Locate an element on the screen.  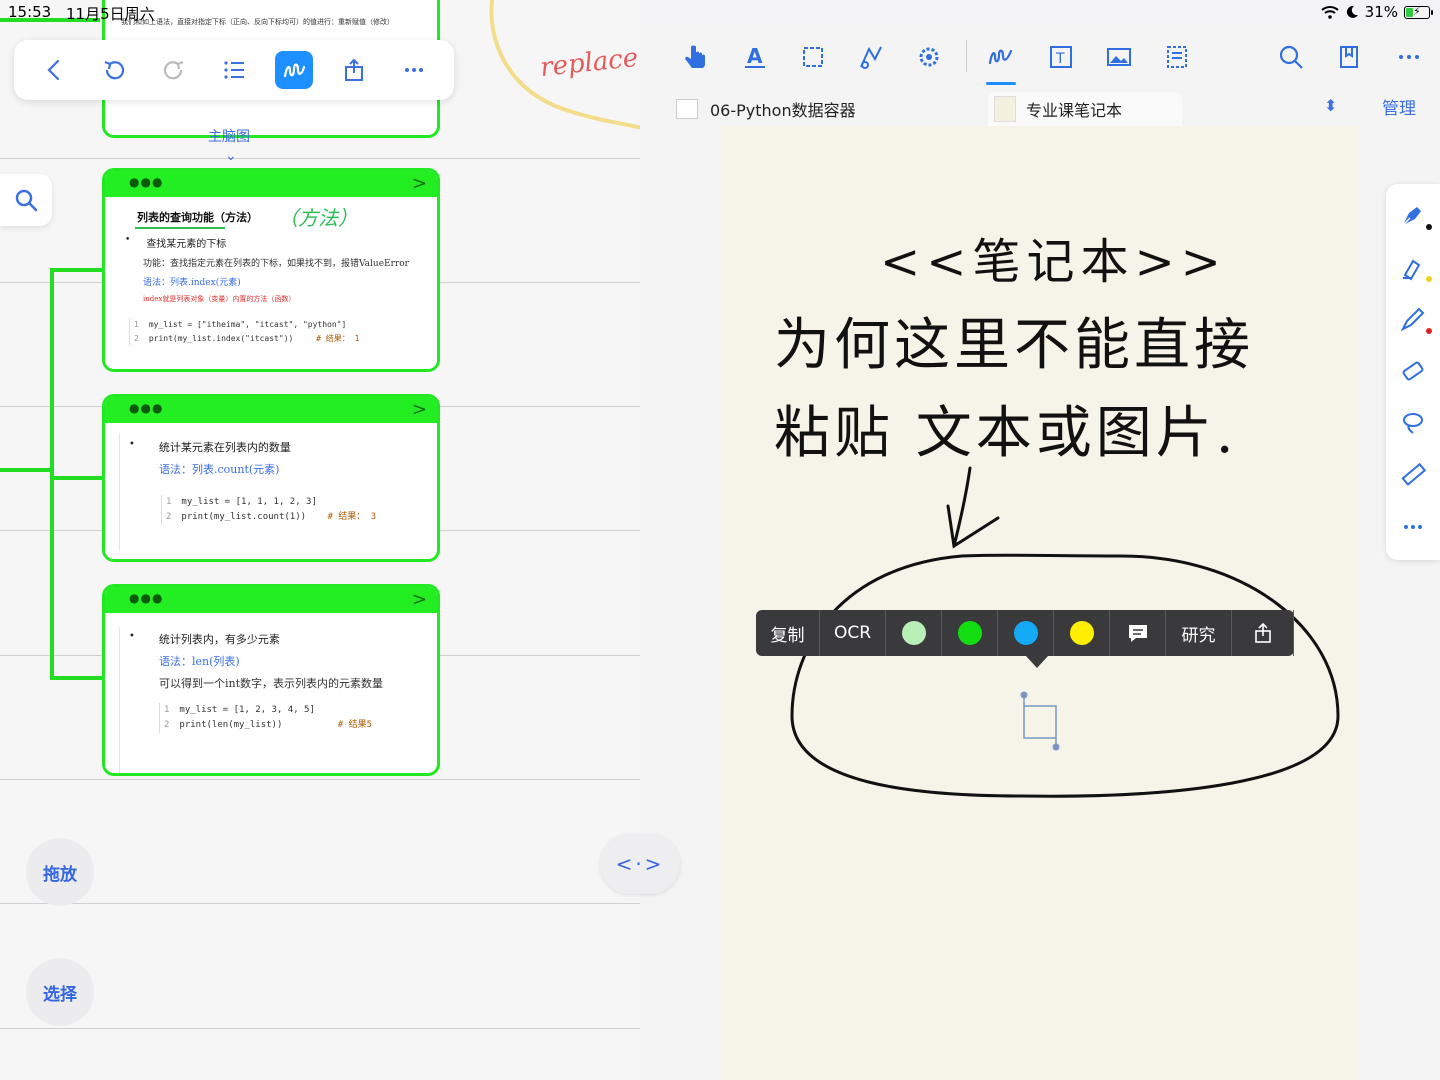
more-tool is located at coordinates (1409, 57).